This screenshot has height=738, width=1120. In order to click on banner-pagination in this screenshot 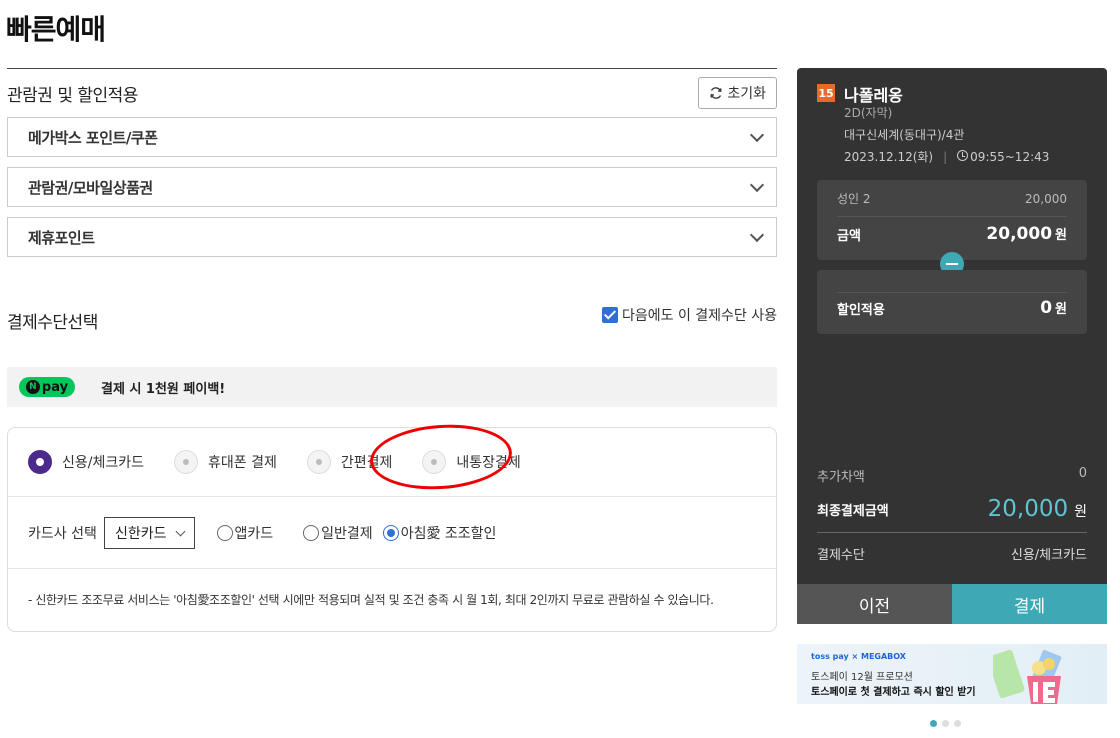, I will do `click(945, 723)`.